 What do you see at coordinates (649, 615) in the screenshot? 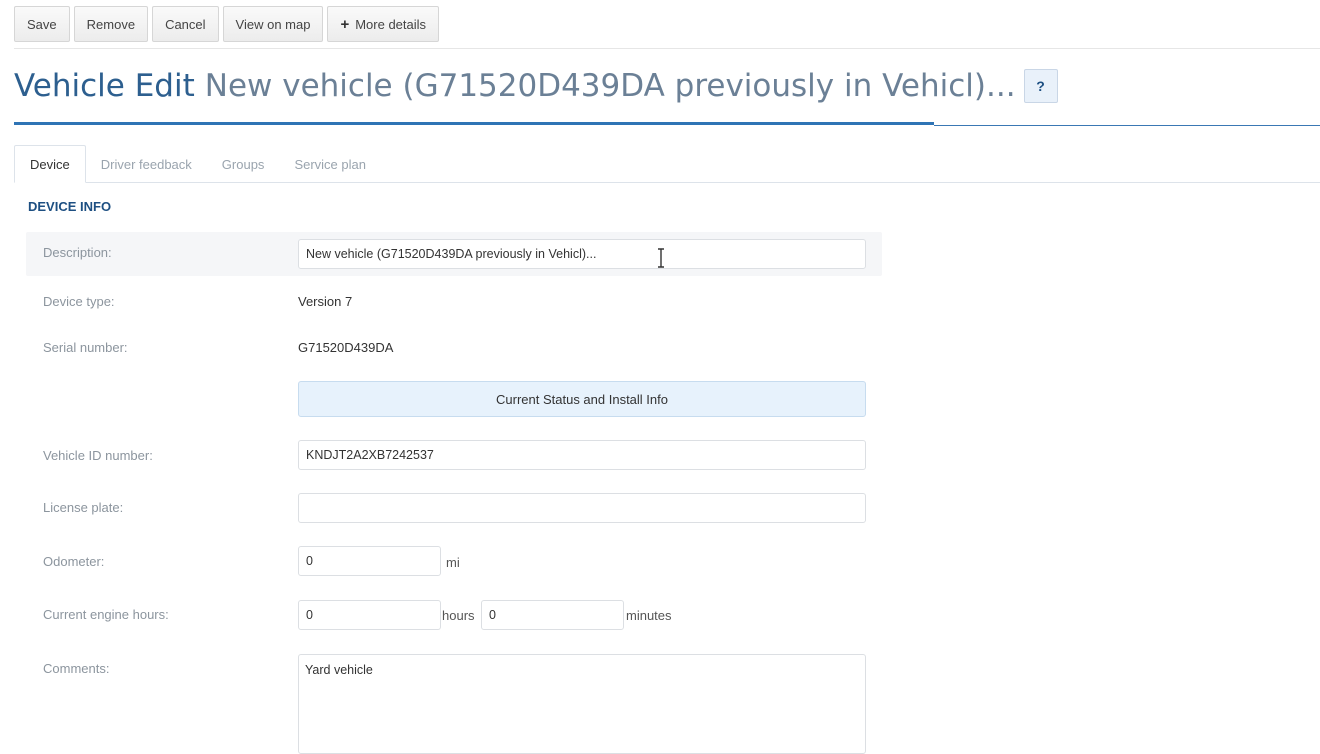
I see `minutes-unit: minutes` at bounding box center [649, 615].